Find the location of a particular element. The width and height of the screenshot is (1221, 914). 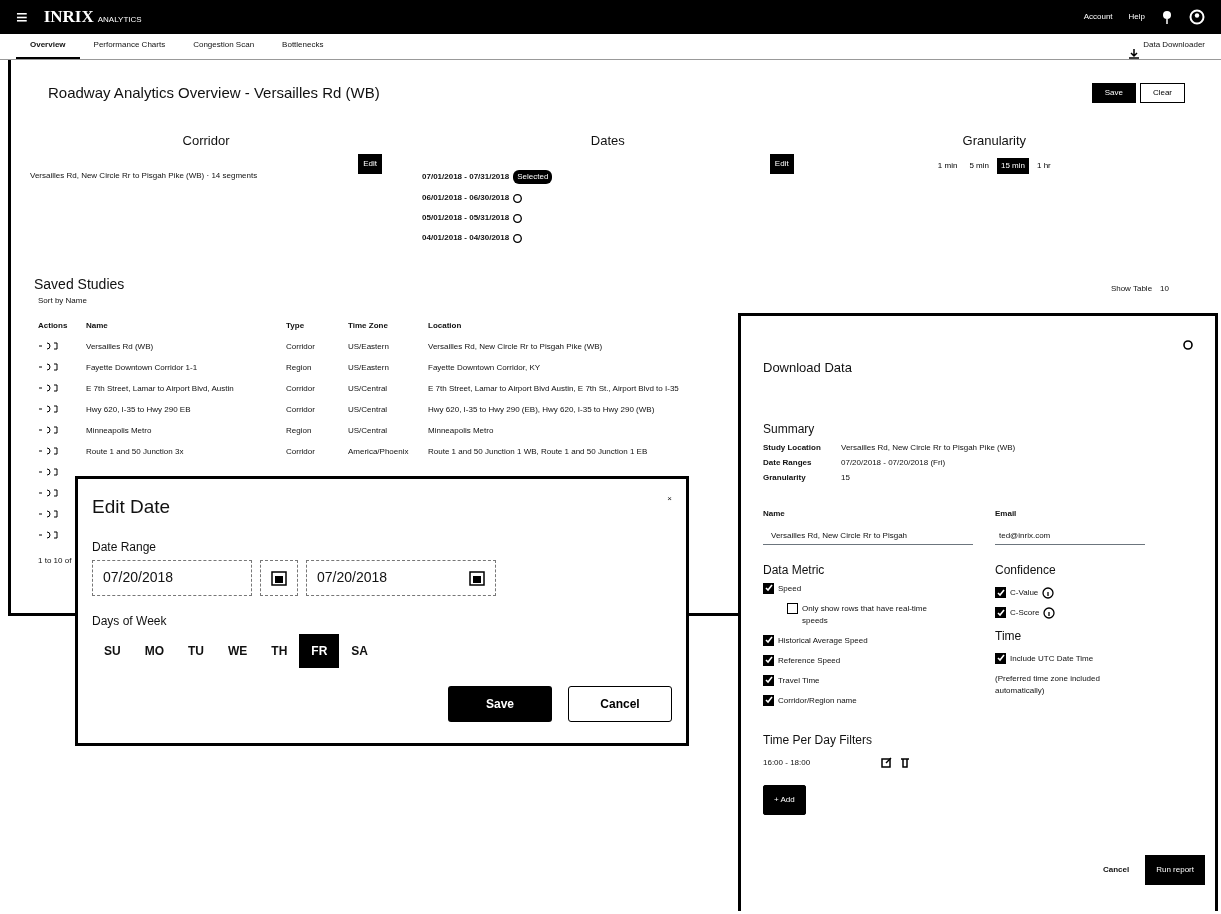

table-cell-text: Hwy 620, I-35 to Hwy 290 EB is located at coordinates (138, 409).